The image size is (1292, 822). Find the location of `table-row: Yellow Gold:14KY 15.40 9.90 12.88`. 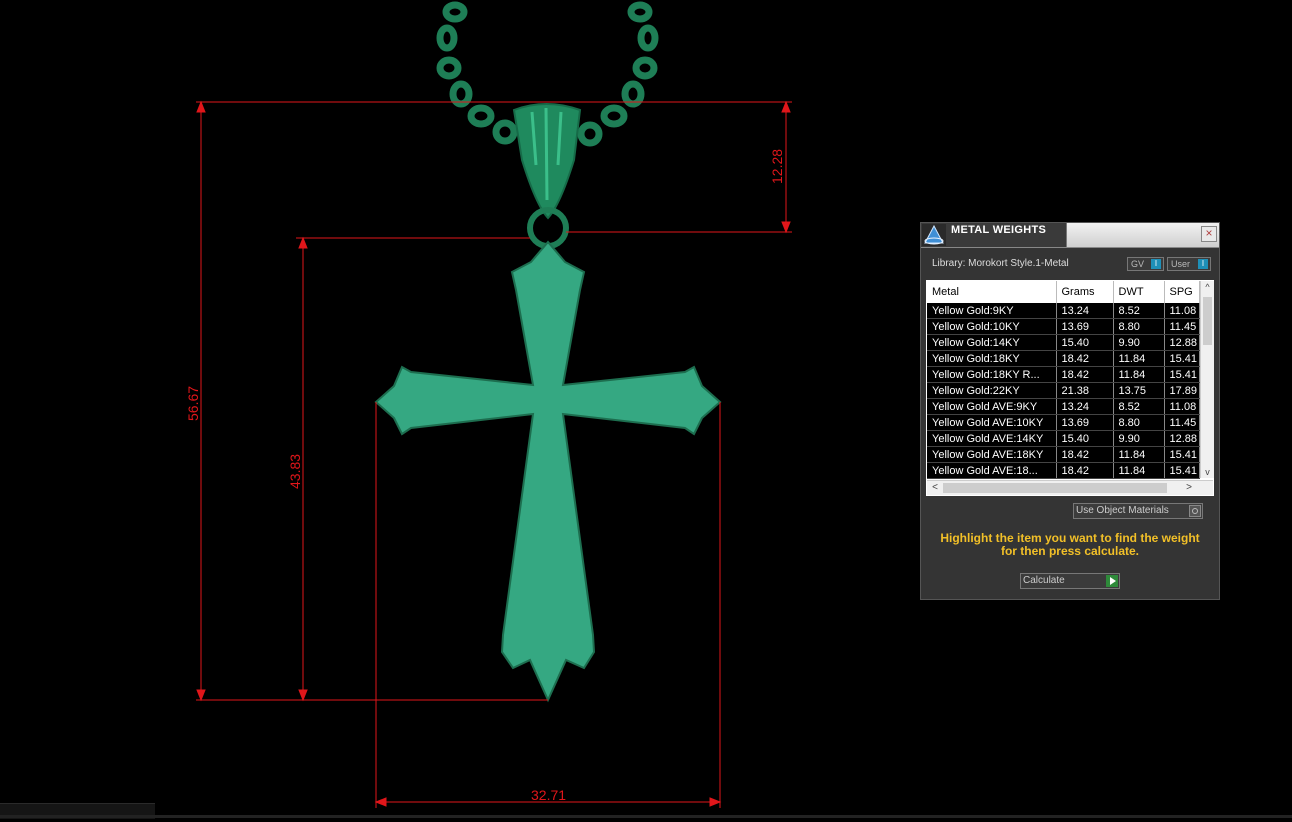

table-row: Yellow Gold:14KY 15.40 9.90 12.88 is located at coordinates (1063, 342).